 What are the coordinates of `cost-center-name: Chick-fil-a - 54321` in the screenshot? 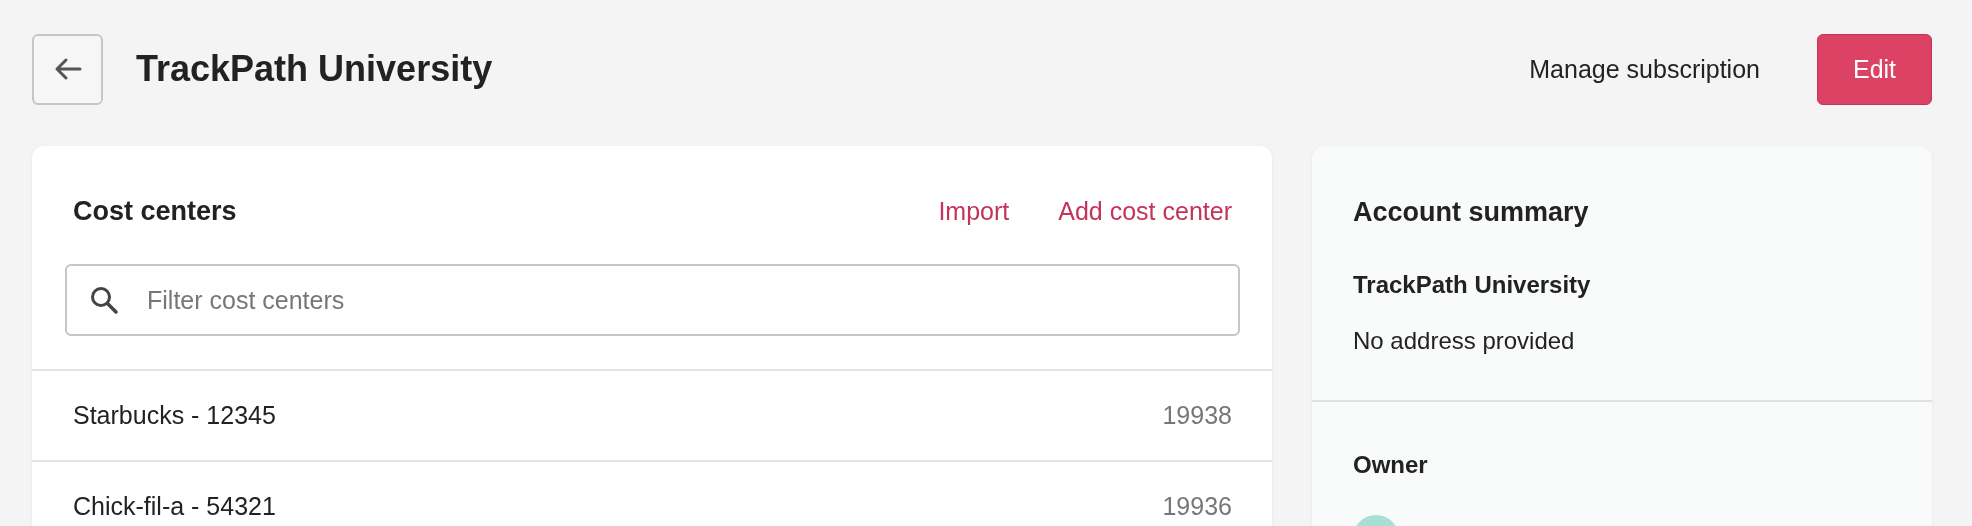 It's located at (174, 506).